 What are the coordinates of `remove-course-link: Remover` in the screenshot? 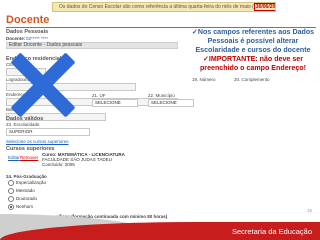 It's located at (29, 158).